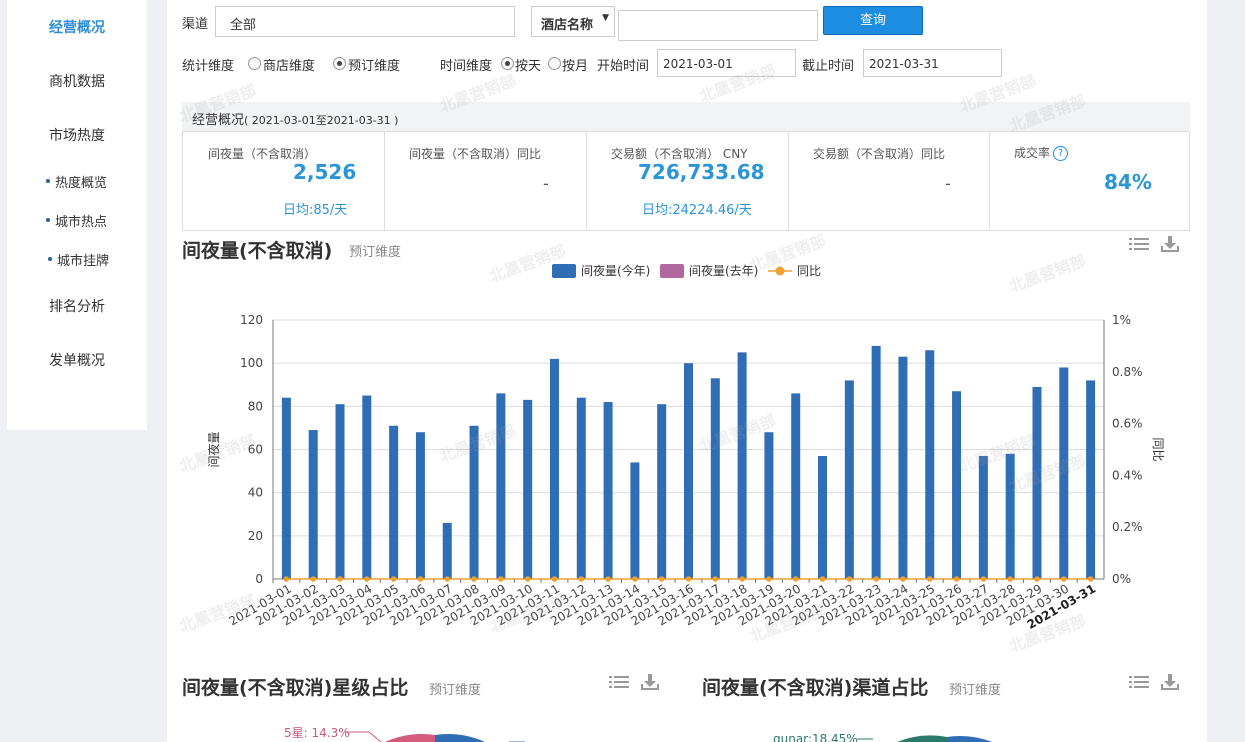 The image size is (1245, 742). I want to click on kpi-card-revenue: 交易额（不含取消） CNY 726,733.68 日均:24224.46/天, so click(688, 181).